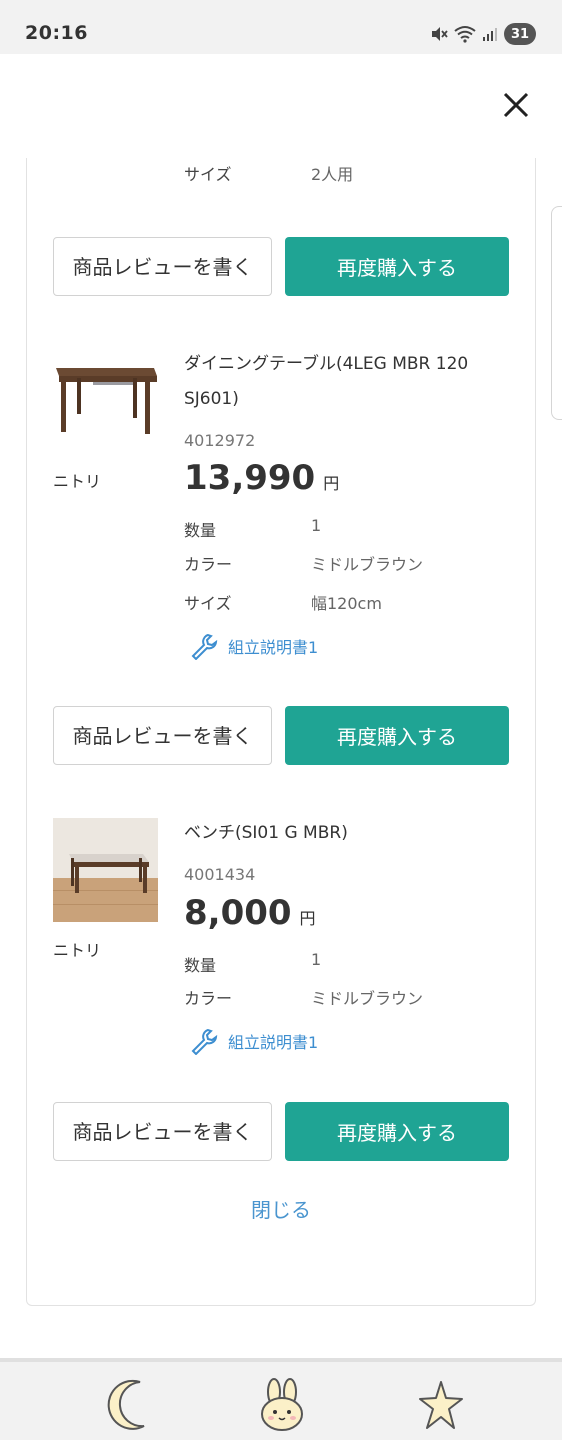 The height and width of the screenshot is (1440, 562). I want to click on product-image-bench, so click(105, 870).